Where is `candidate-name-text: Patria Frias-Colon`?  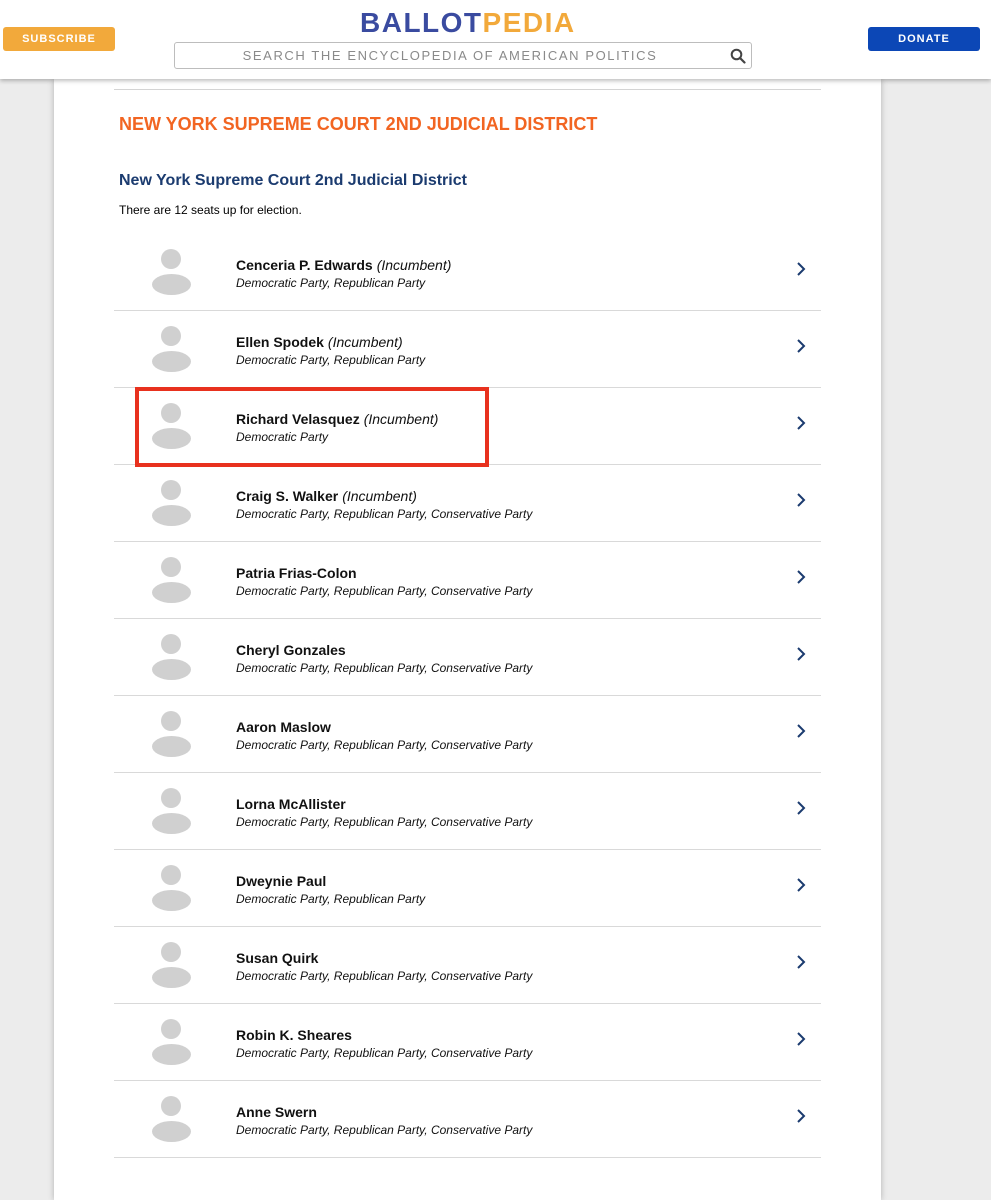
candidate-name-text: Patria Frias-Colon is located at coordinates (296, 573).